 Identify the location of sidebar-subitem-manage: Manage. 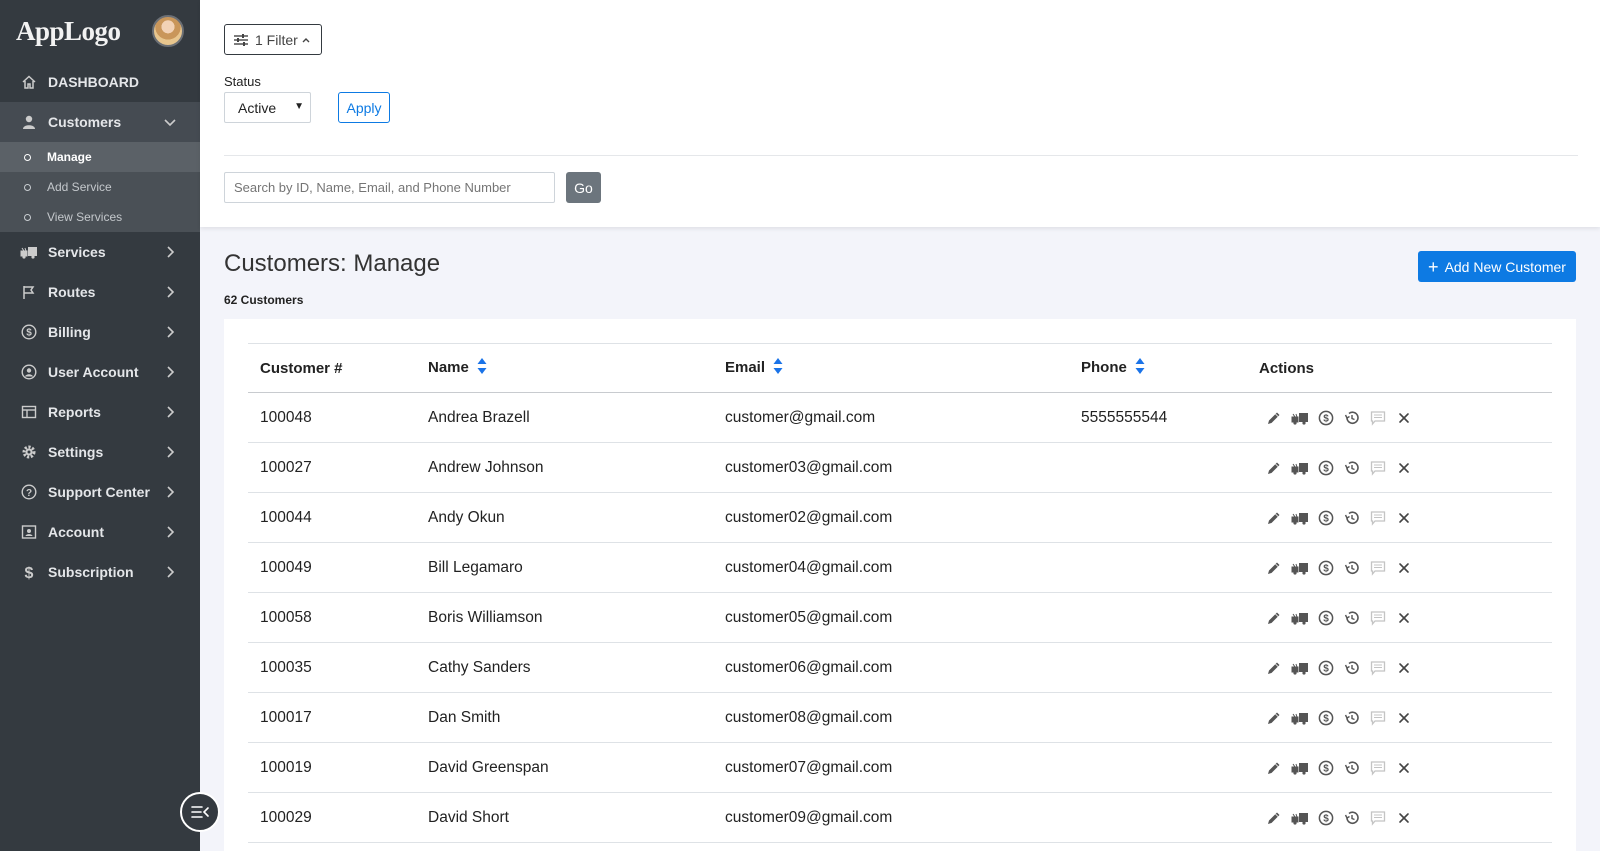
(100, 157).